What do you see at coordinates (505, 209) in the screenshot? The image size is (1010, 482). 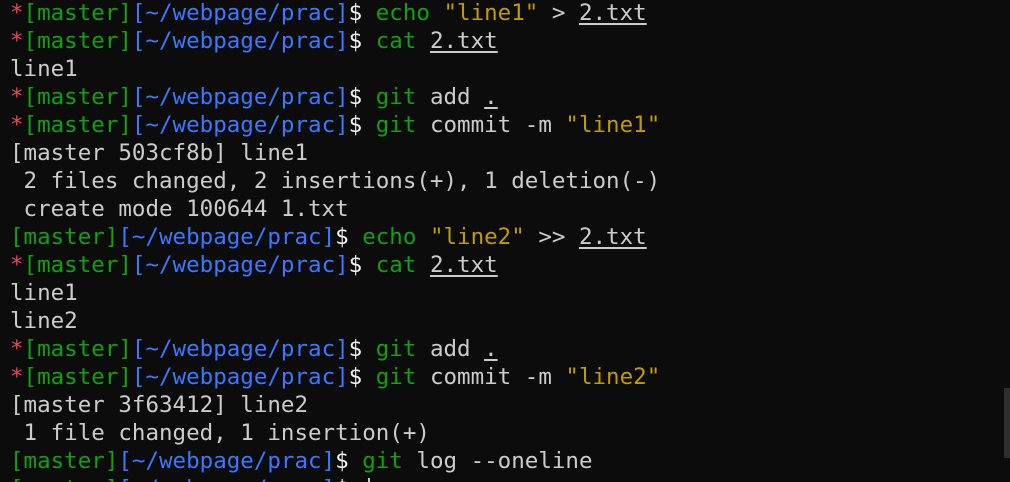 I see `output-line: create mode 100644 1.txt` at bounding box center [505, 209].